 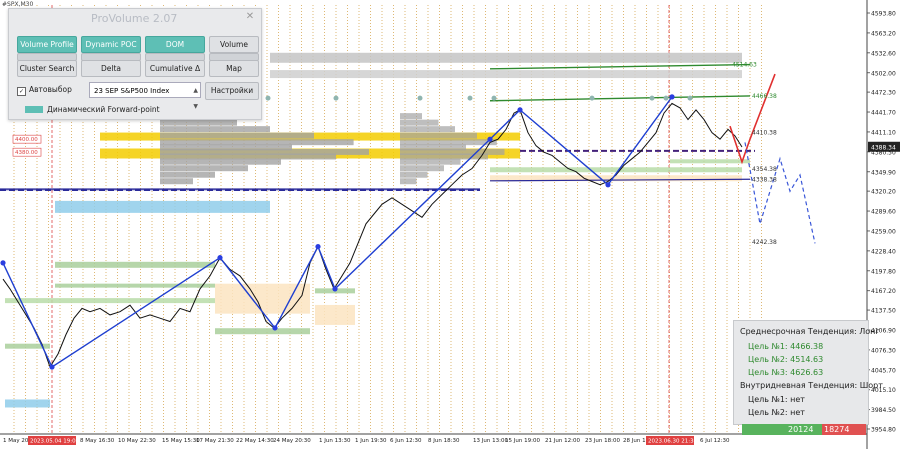 What do you see at coordinates (34, 109) in the screenshot?
I see `forward-point-swatch` at bounding box center [34, 109].